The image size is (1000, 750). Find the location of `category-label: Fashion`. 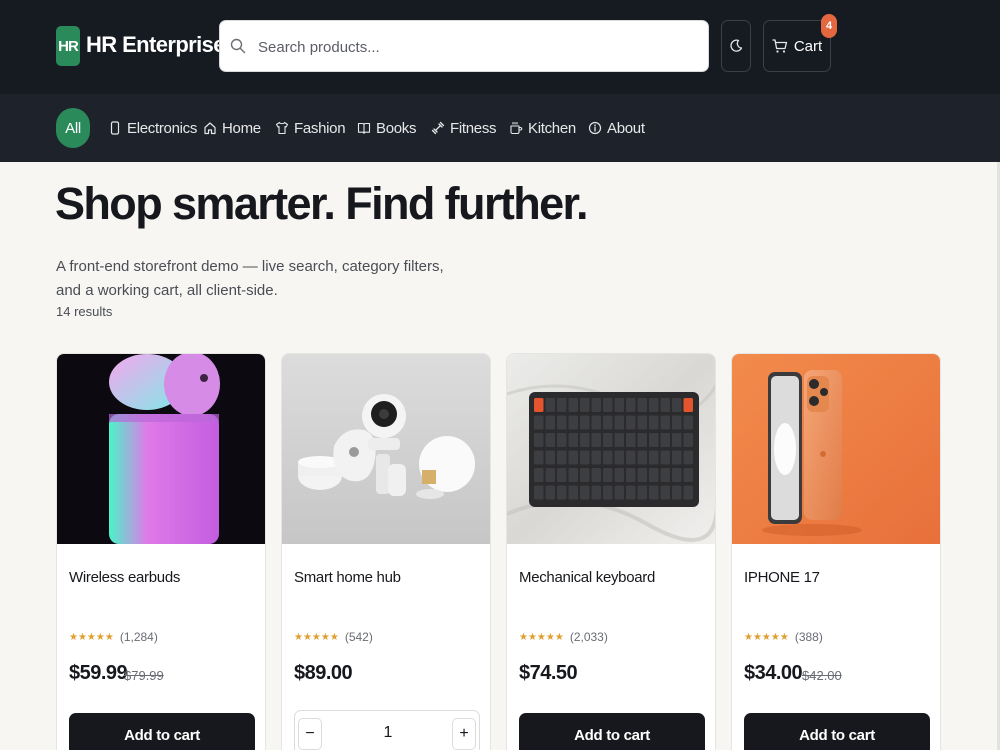

category-label: Fashion is located at coordinates (320, 128).